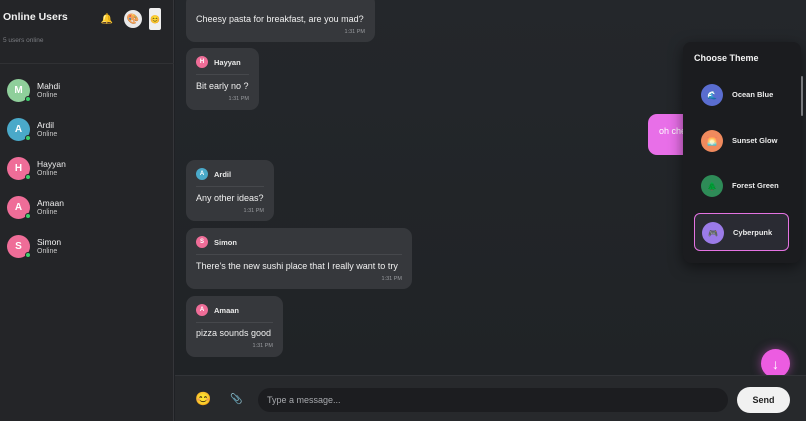 The width and height of the screenshot is (806, 421). I want to click on message-text: pizza sounds good, so click(234, 333).